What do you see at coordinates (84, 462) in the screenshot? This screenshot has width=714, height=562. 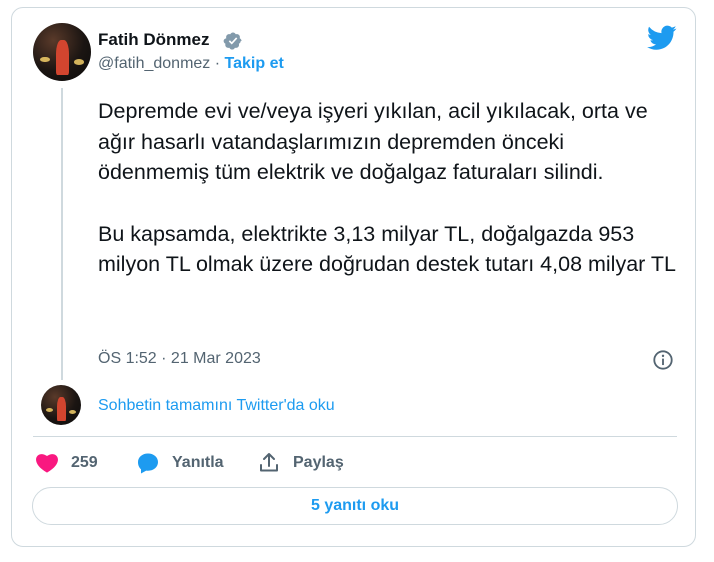 I see `like-count: 259` at bounding box center [84, 462].